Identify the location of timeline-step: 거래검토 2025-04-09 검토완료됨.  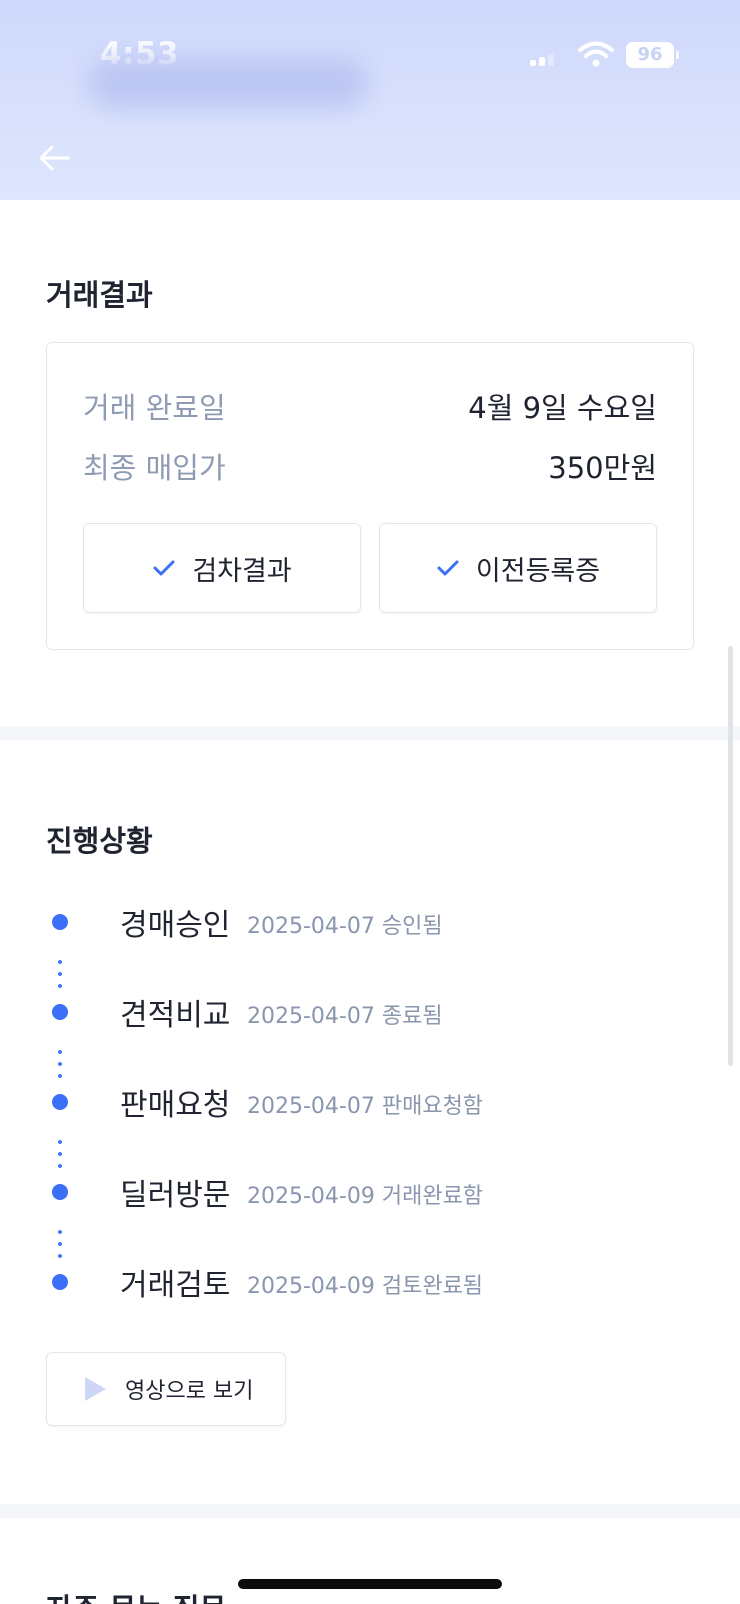
(370, 1285).